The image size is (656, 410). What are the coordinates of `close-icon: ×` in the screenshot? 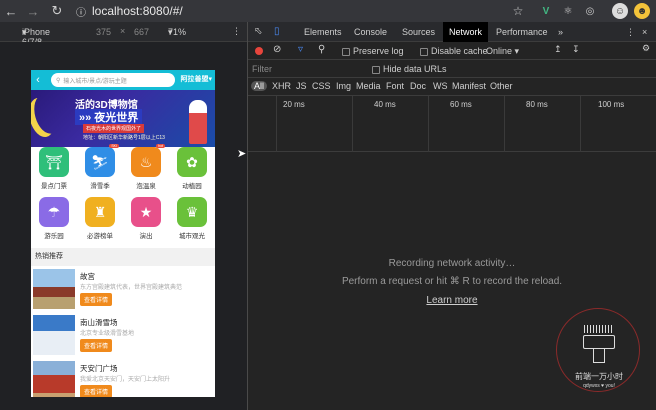 It's located at (644, 32).